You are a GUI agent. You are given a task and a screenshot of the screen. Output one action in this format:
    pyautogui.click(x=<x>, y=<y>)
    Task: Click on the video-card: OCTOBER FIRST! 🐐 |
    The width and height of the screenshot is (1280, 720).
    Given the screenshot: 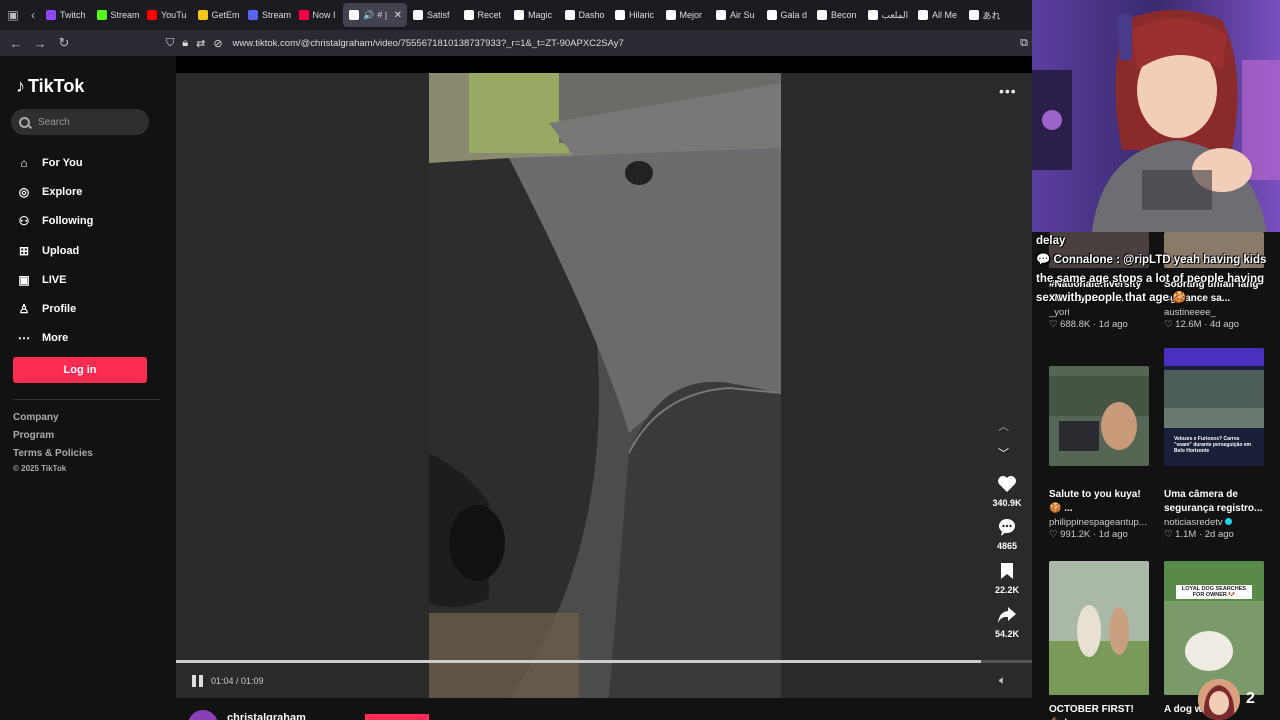 What is the action you would take?
    pyautogui.click(x=1099, y=640)
    